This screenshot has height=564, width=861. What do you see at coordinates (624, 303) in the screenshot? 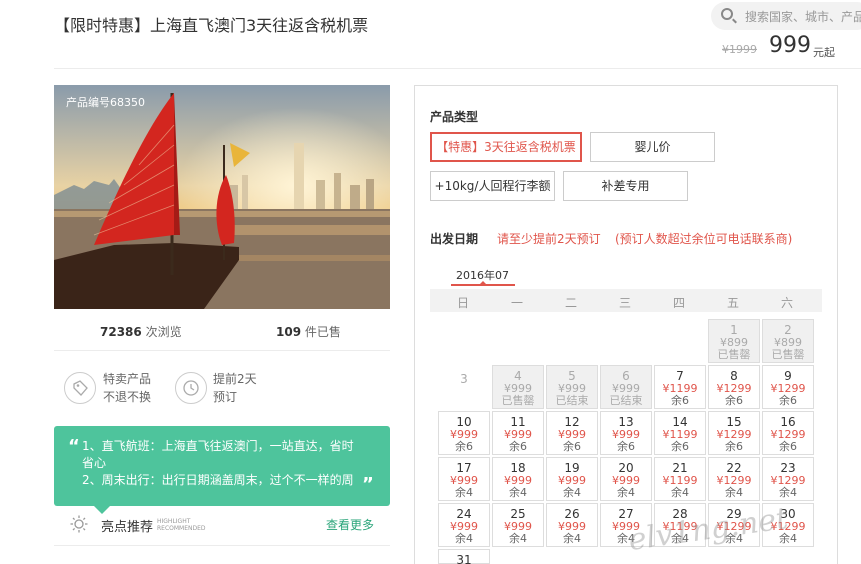
I see `weekday-wed: 三` at bounding box center [624, 303].